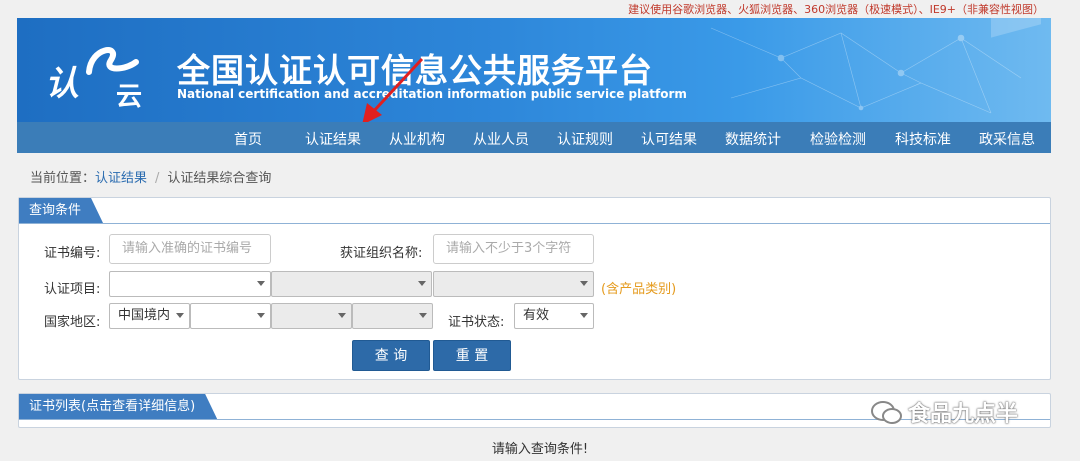 The image size is (1080, 461). I want to click on status-value: 有效, so click(536, 315).